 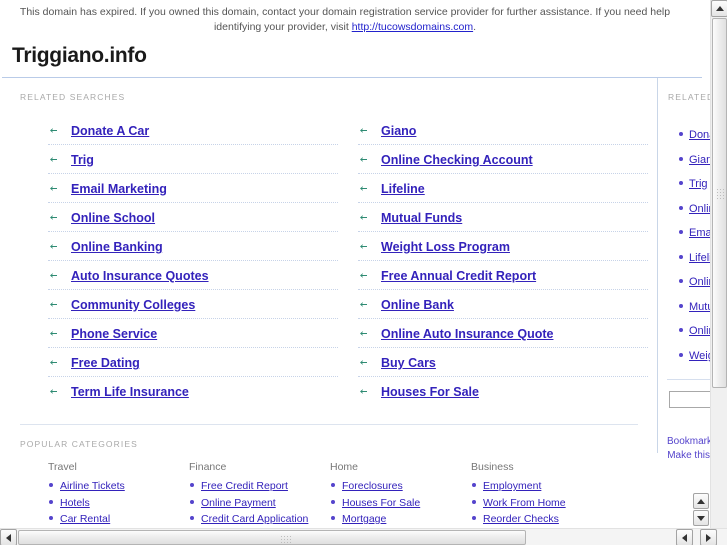 I want to click on list-item: Term Life Insurance, so click(x=193, y=391).